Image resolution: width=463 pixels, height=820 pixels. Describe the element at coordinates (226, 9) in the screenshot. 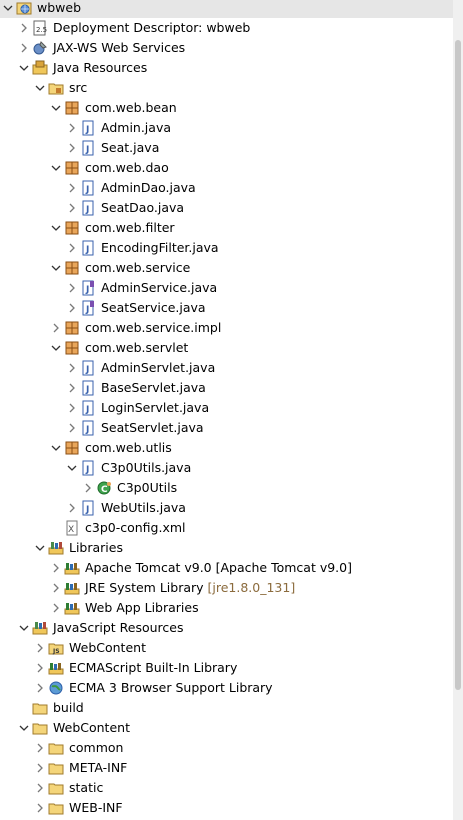

I see `tree-item-wbweb: wbweb` at that location.